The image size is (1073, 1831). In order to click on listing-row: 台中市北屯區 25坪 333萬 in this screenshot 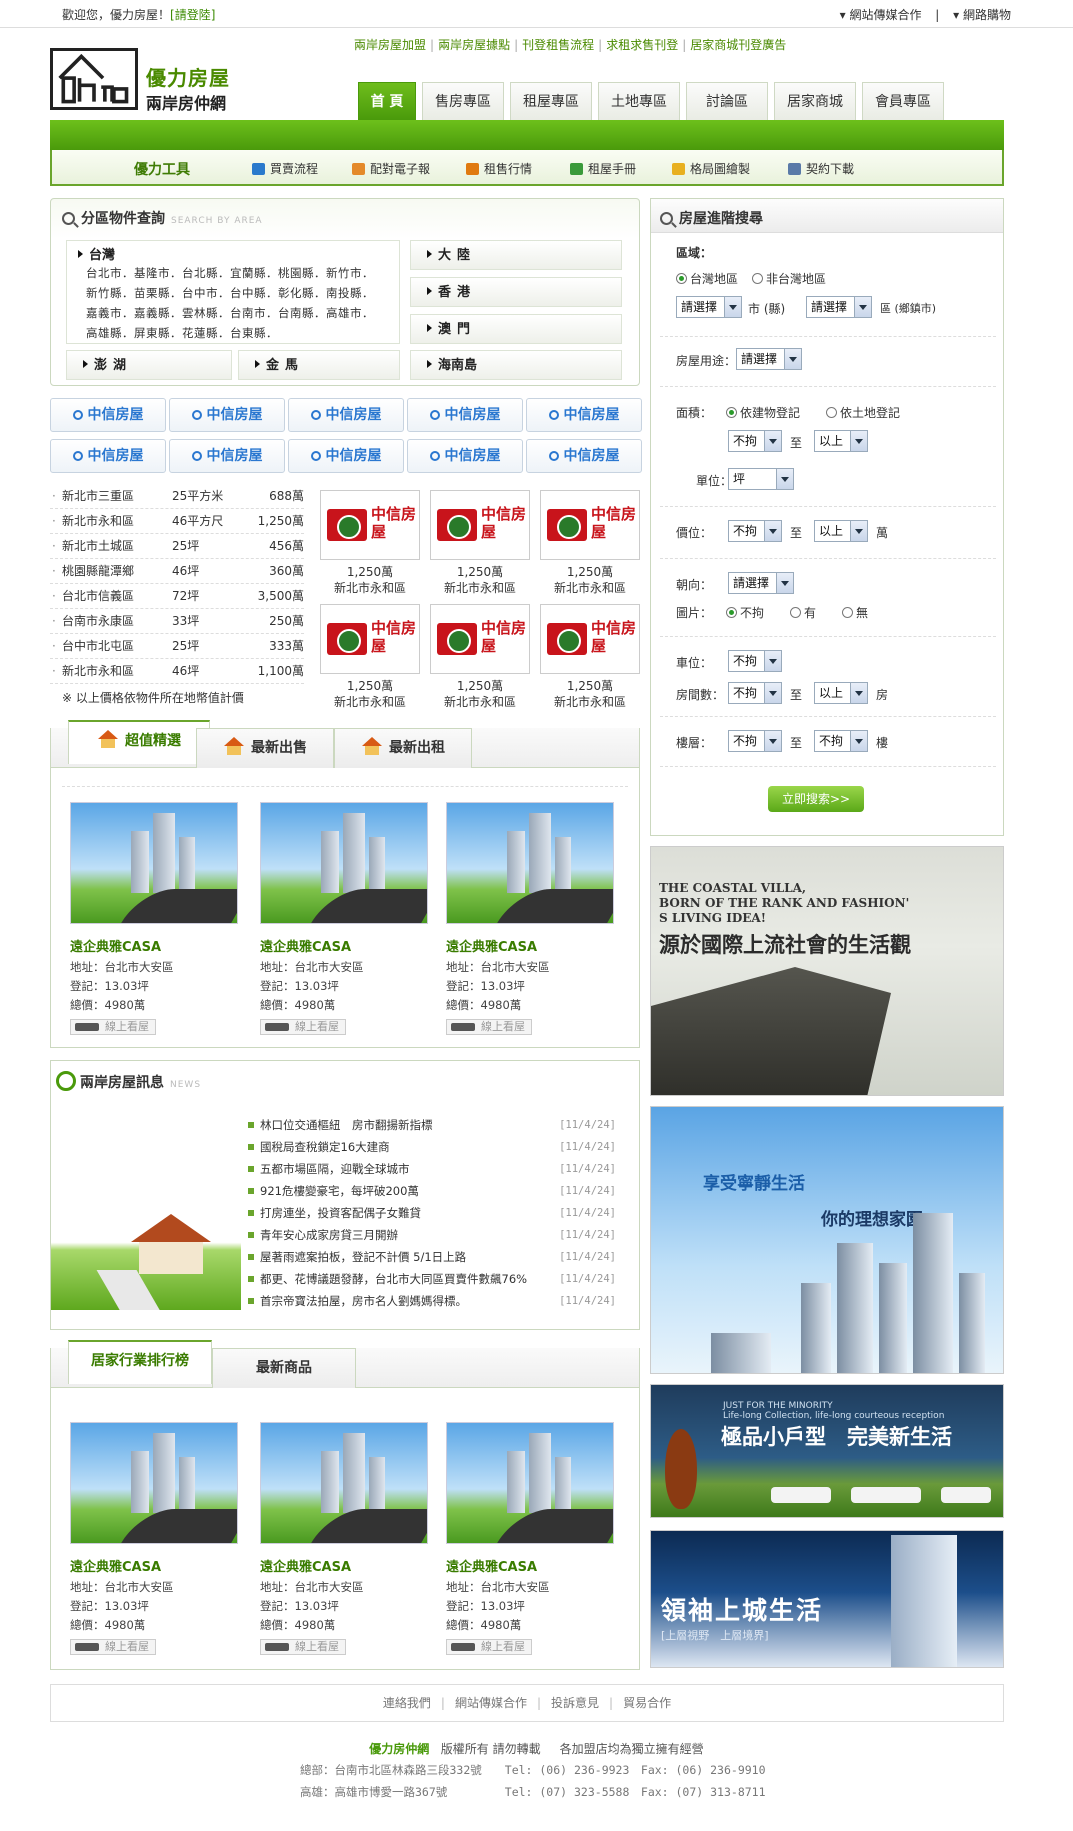, I will do `click(177, 646)`.